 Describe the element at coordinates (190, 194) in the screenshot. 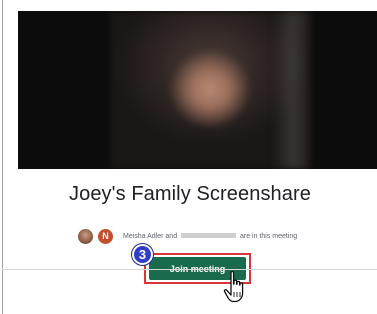

I see `meeting-title: Joey's Family Screenshare` at that location.